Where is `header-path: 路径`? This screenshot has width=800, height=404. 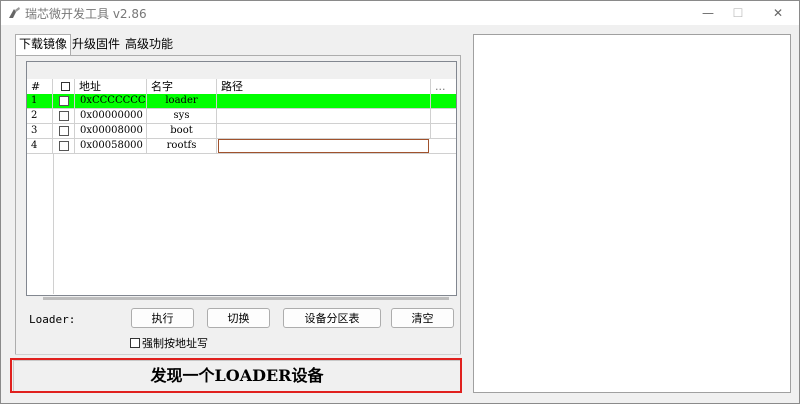
header-path: 路径 is located at coordinates (324, 86).